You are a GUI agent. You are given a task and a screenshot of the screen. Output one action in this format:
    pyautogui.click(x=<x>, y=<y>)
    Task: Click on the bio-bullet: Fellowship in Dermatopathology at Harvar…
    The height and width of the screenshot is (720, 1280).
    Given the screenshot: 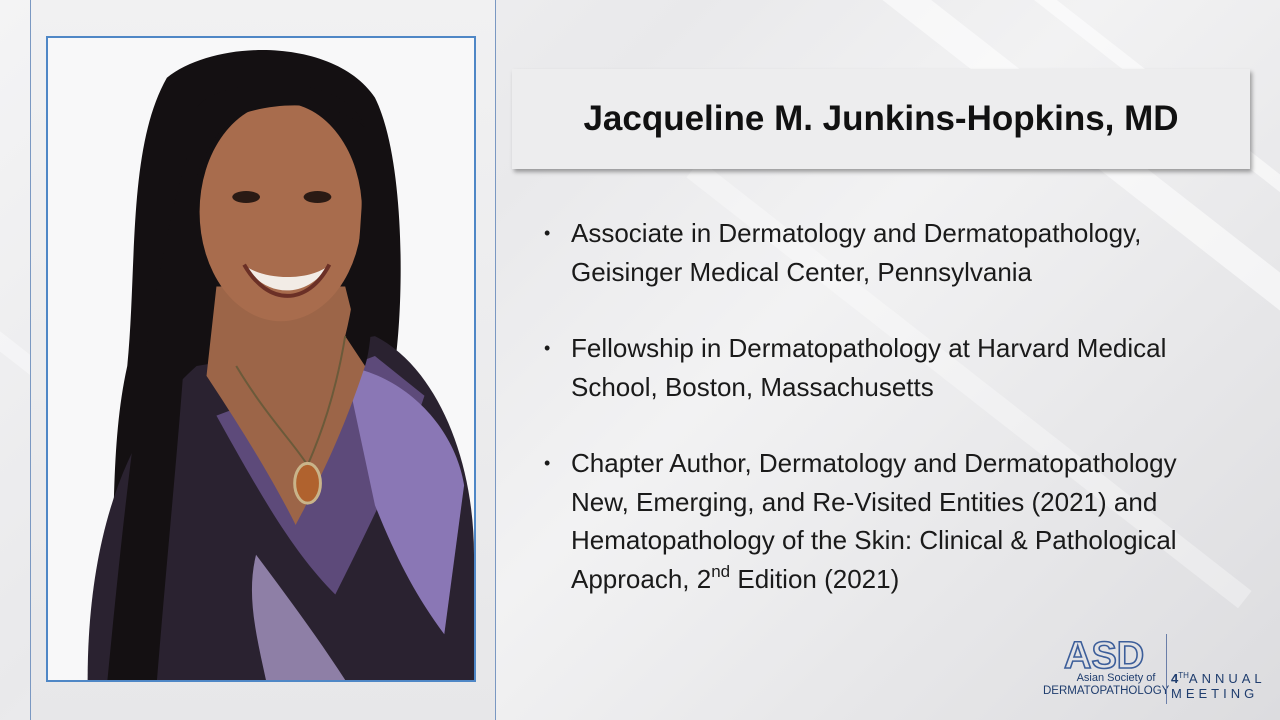 What is the action you would take?
    pyautogui.click(x=889, y=367)
    